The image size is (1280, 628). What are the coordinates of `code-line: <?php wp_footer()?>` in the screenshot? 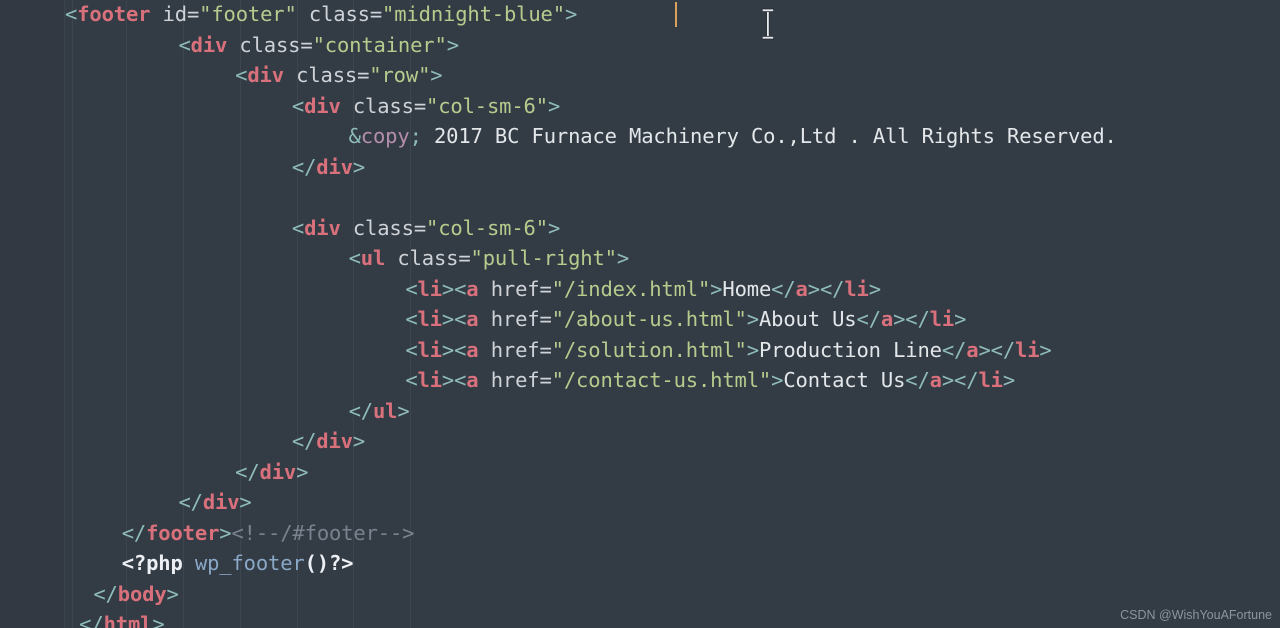 It's located at (238, 563).